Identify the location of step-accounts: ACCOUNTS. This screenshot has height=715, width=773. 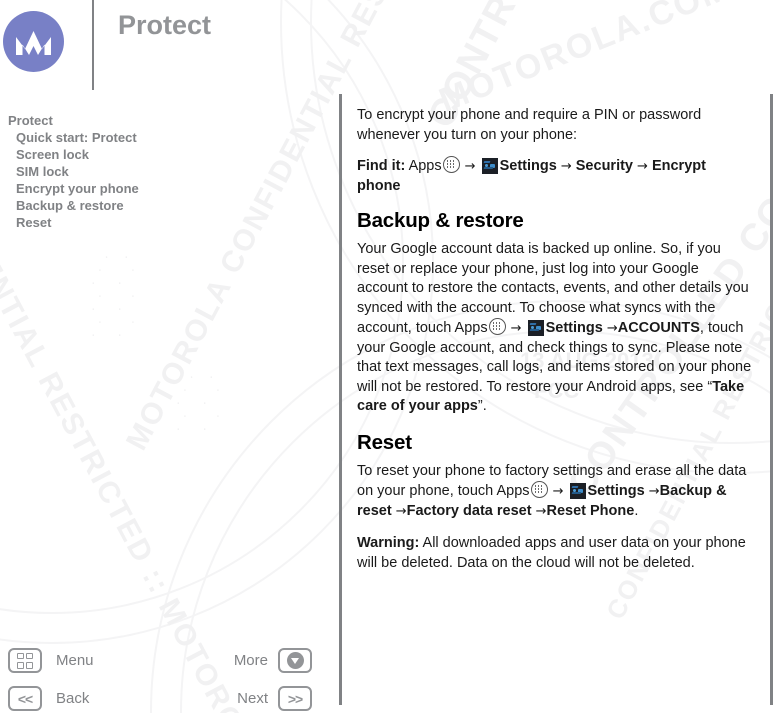
(658, 328).